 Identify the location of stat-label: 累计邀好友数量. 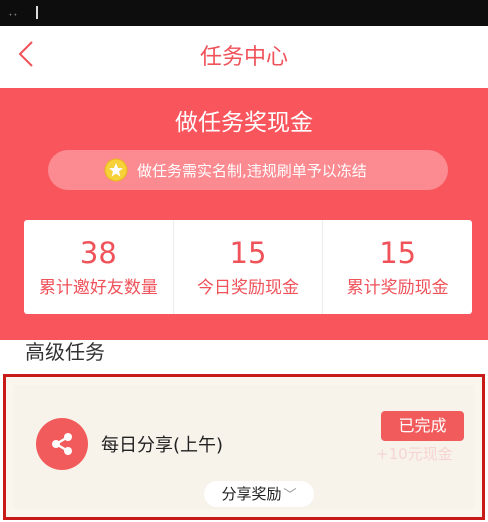
(98, 288).